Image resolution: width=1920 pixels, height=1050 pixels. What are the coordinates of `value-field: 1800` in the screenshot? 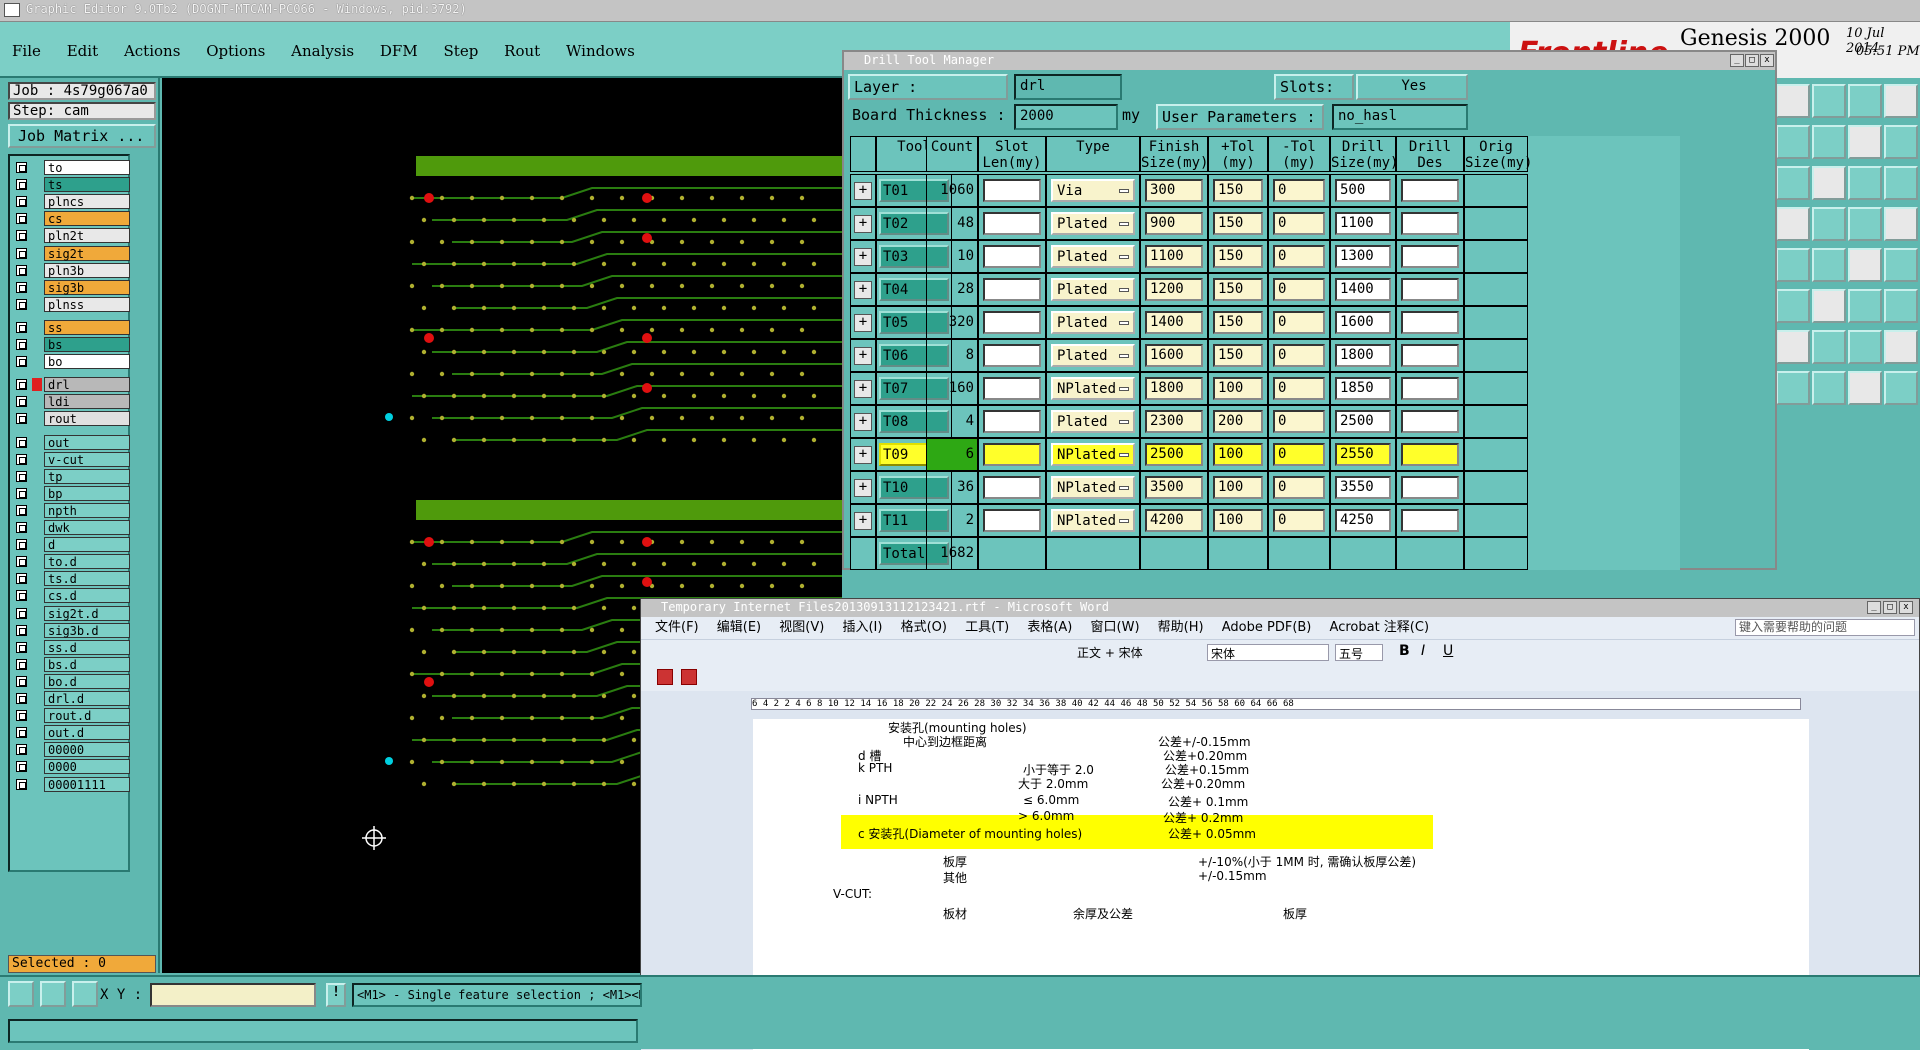 It's located at (1174, 388).